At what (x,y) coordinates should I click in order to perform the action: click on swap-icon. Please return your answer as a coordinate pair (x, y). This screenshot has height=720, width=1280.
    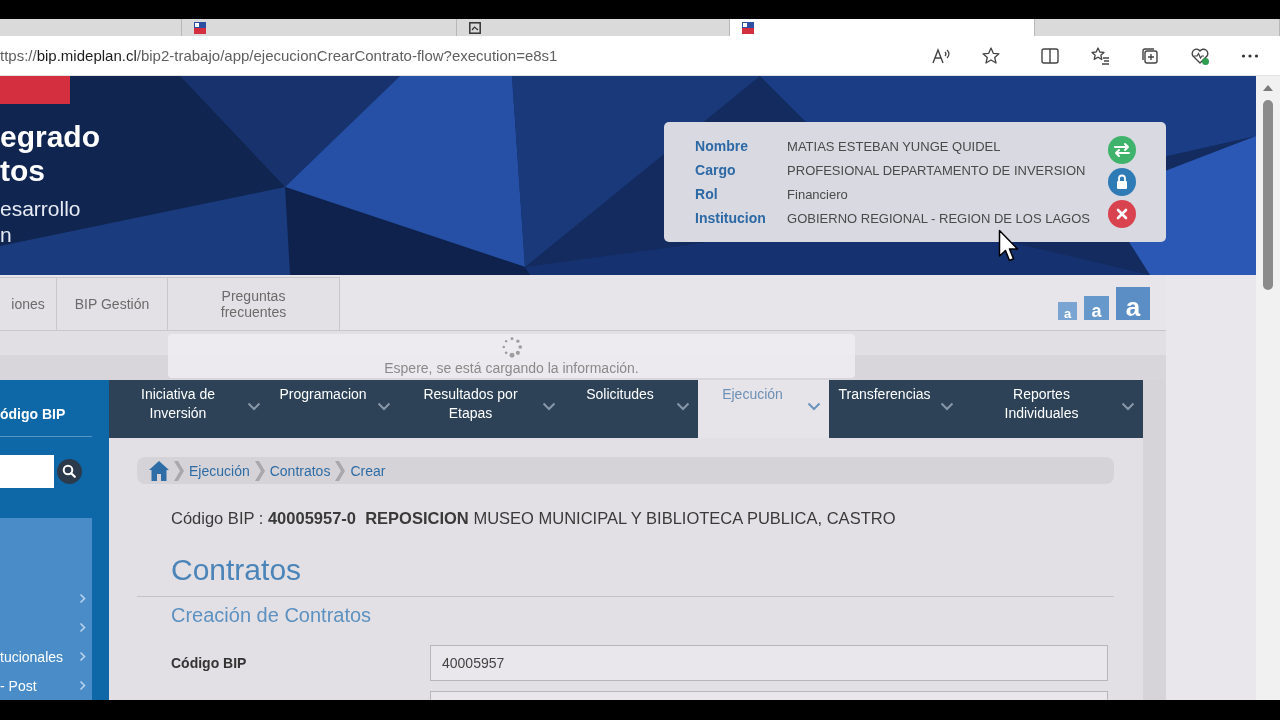
    Looking at the image, I should click on (1122, 150).